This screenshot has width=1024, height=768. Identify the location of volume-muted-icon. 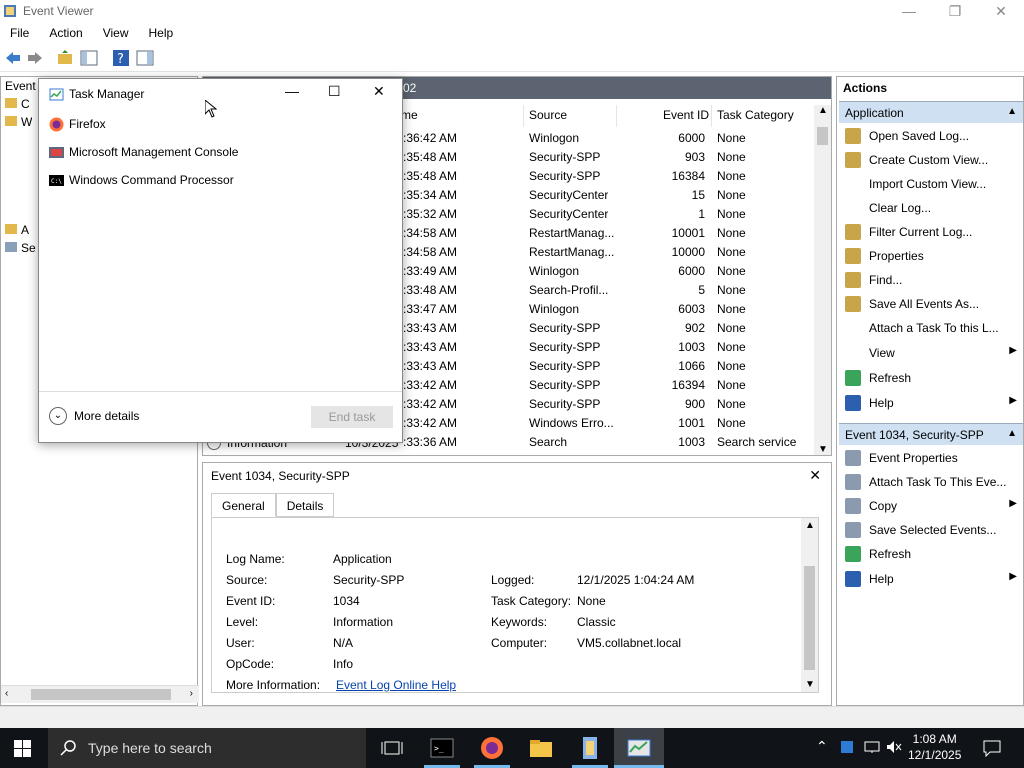
(894, 747).